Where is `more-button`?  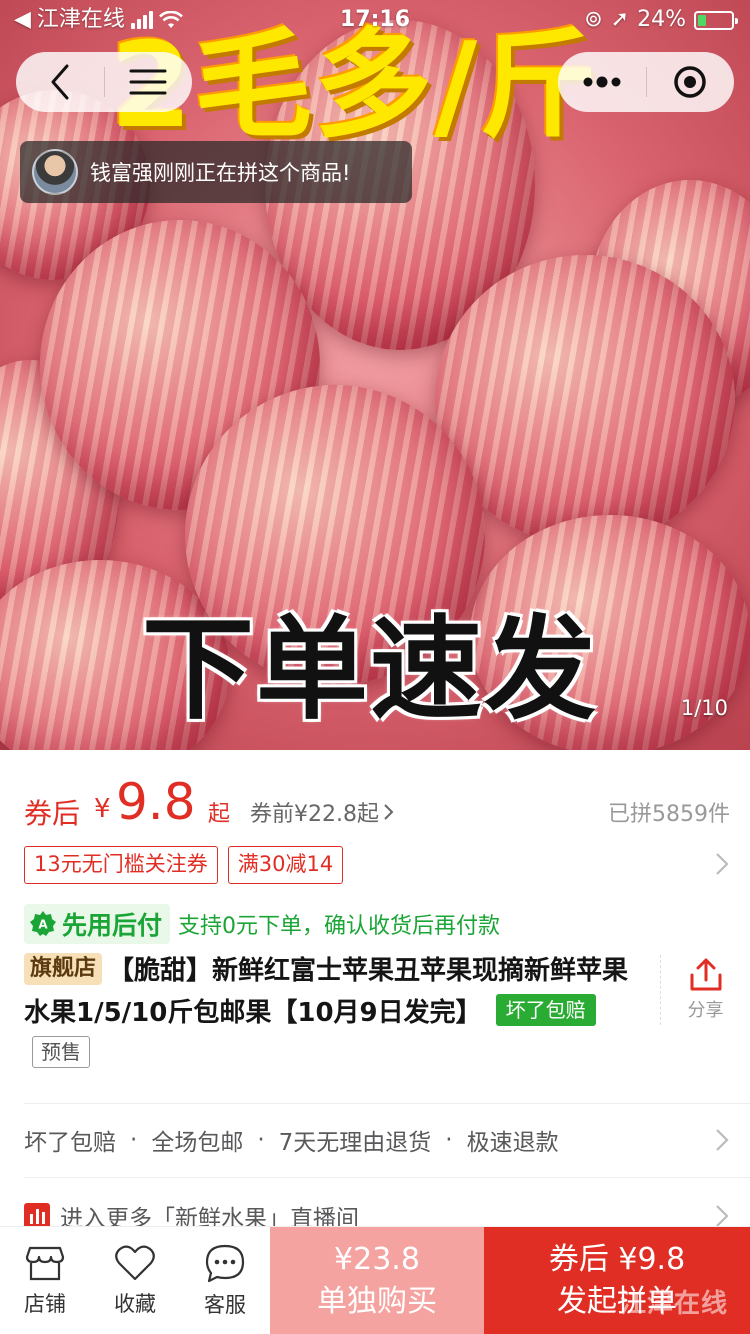
more-button is located at coordinates (602, 82).